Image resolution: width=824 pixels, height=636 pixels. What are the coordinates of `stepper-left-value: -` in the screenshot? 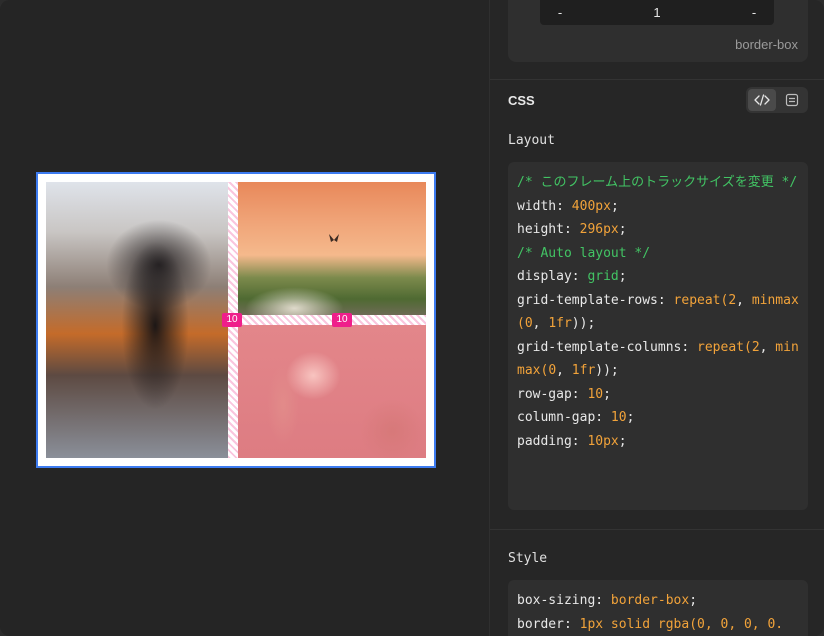 It's located at (560, 12).